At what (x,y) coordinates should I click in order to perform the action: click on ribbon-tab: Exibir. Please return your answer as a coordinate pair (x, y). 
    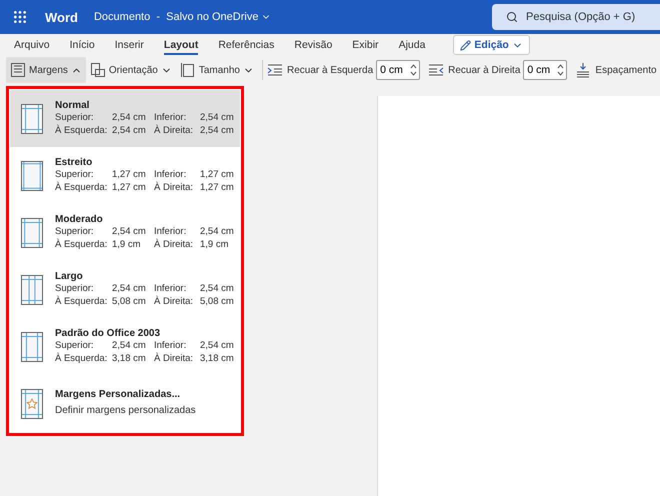
    Looking at the image, I should click on (370, 45).